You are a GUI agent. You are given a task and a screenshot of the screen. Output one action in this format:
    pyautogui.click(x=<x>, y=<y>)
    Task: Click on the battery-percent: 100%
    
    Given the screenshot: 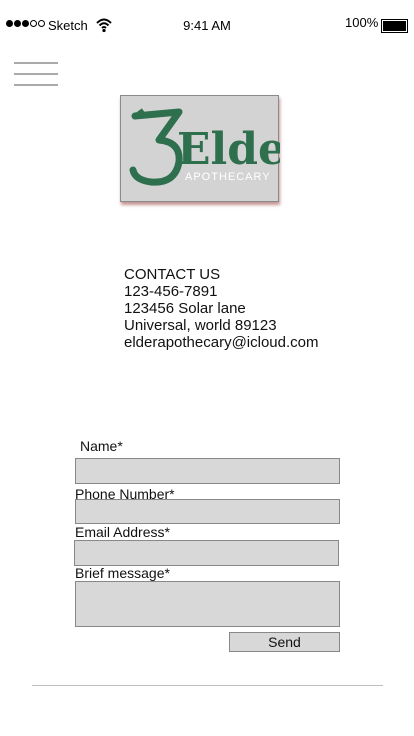 What is the action you would take?
    pyautogui.click(x=362, y=22)
    